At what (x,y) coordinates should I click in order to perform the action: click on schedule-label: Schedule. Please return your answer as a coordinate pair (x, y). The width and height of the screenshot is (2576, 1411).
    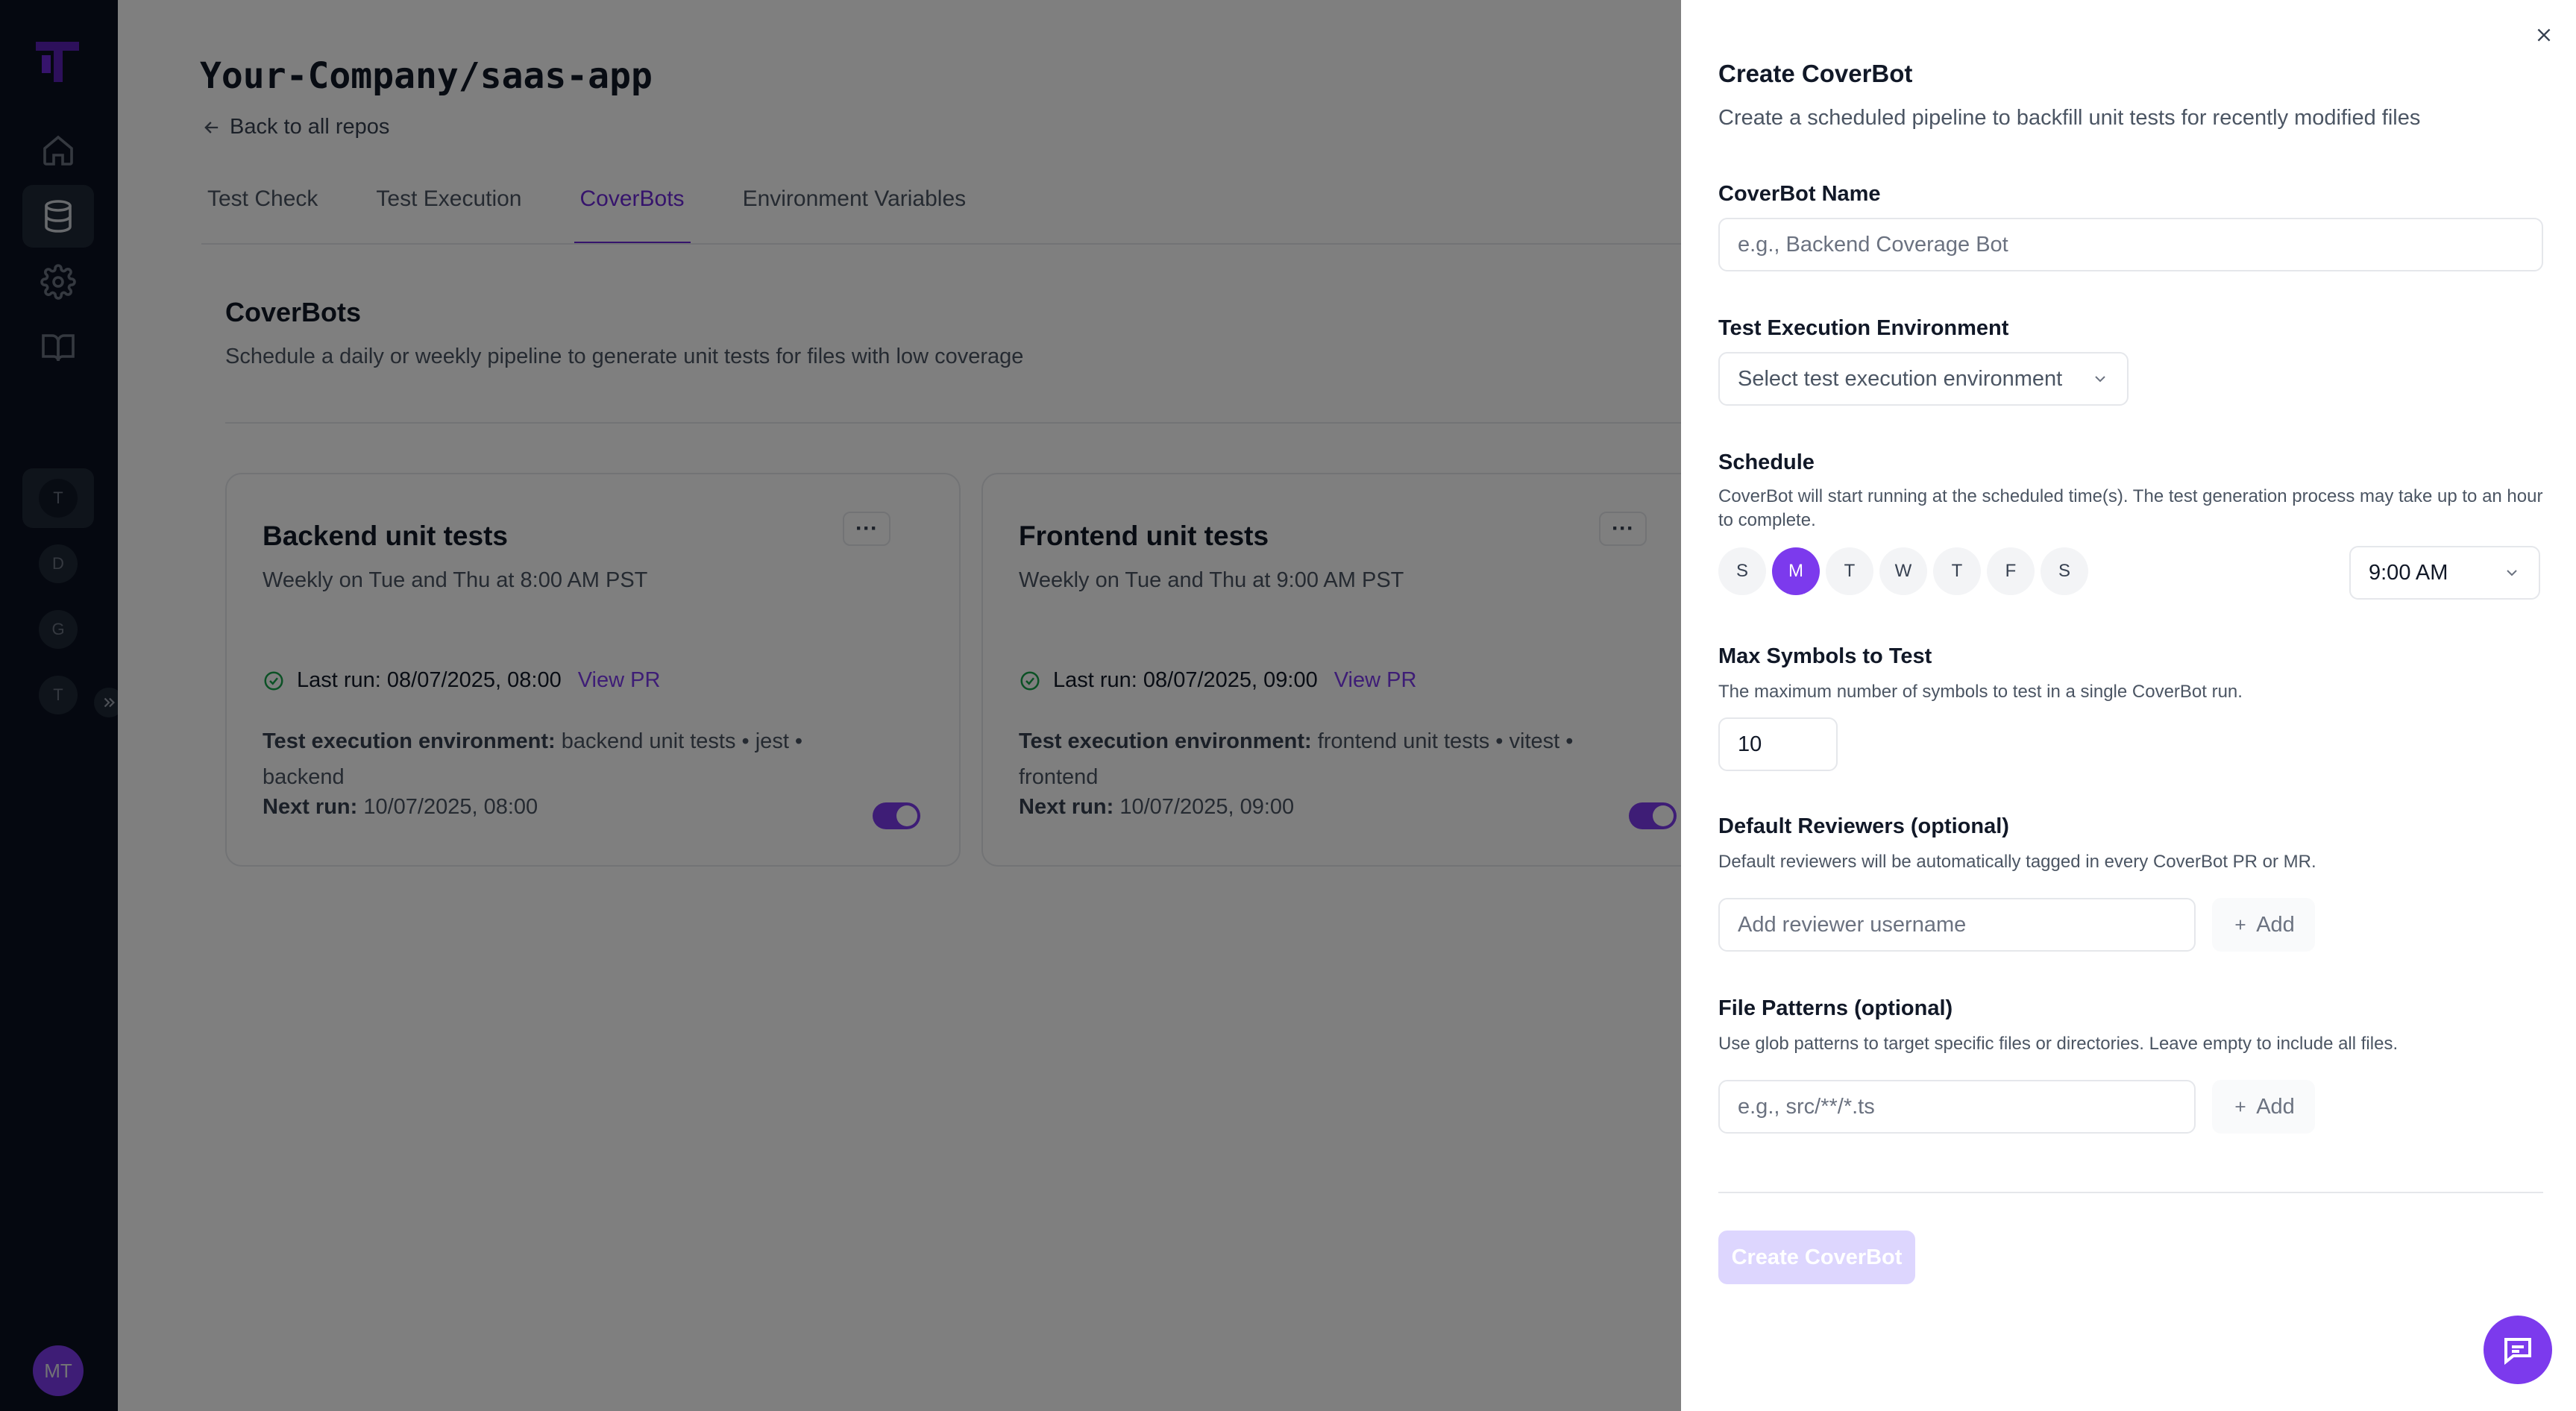
    Looking at the image, I should click on (1767, 462).